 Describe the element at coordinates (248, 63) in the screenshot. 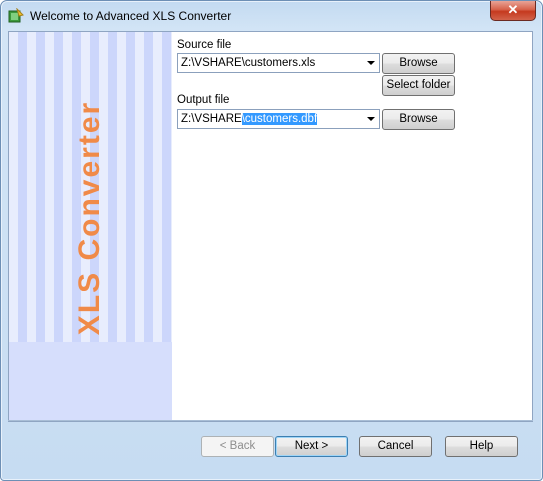

I see `source-file-value: Z:\VSHARE\customers.xls` at that location.